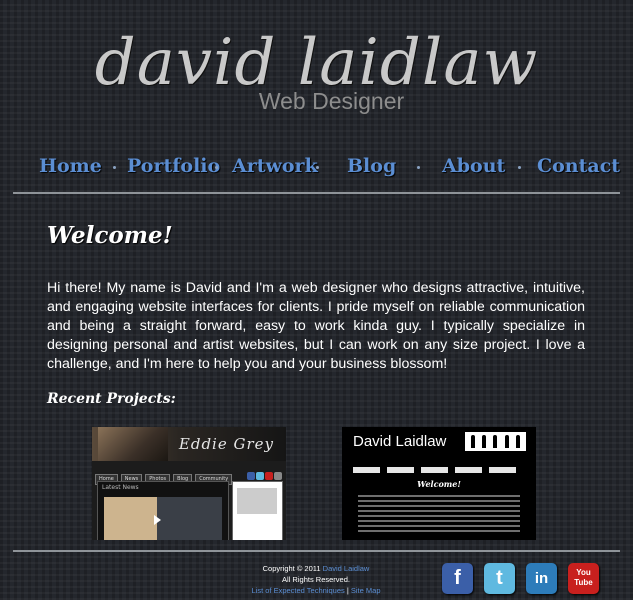  Describe the element at coordinates (110, 235) in the screenshot. I see `welcome-heading: Welcome!` at that location.